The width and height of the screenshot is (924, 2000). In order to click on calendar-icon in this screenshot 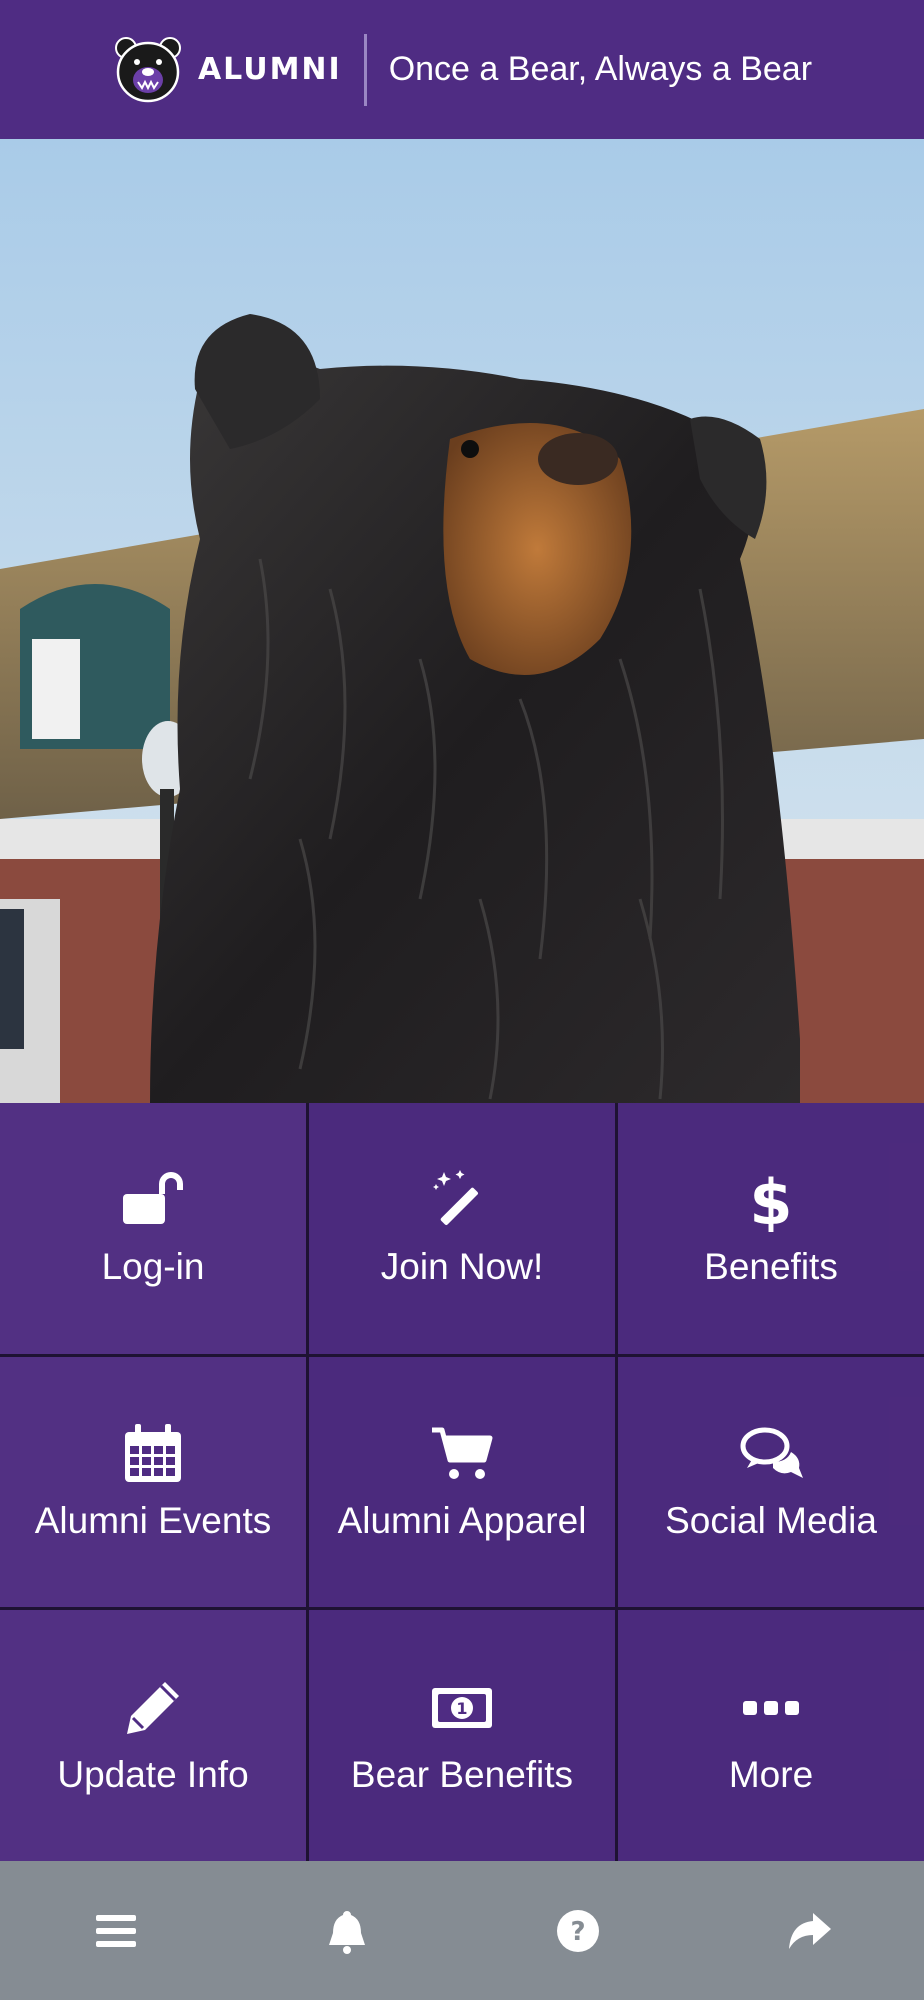, I will do `click(153, 1454)`.